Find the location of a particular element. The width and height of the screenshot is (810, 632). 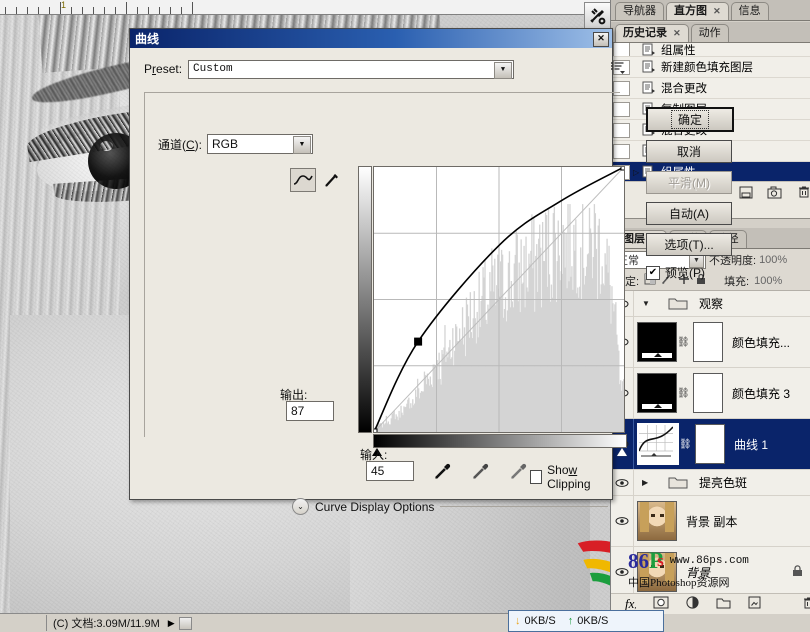

preset-select: Custom ▼ is located at coordinates (351, 69).